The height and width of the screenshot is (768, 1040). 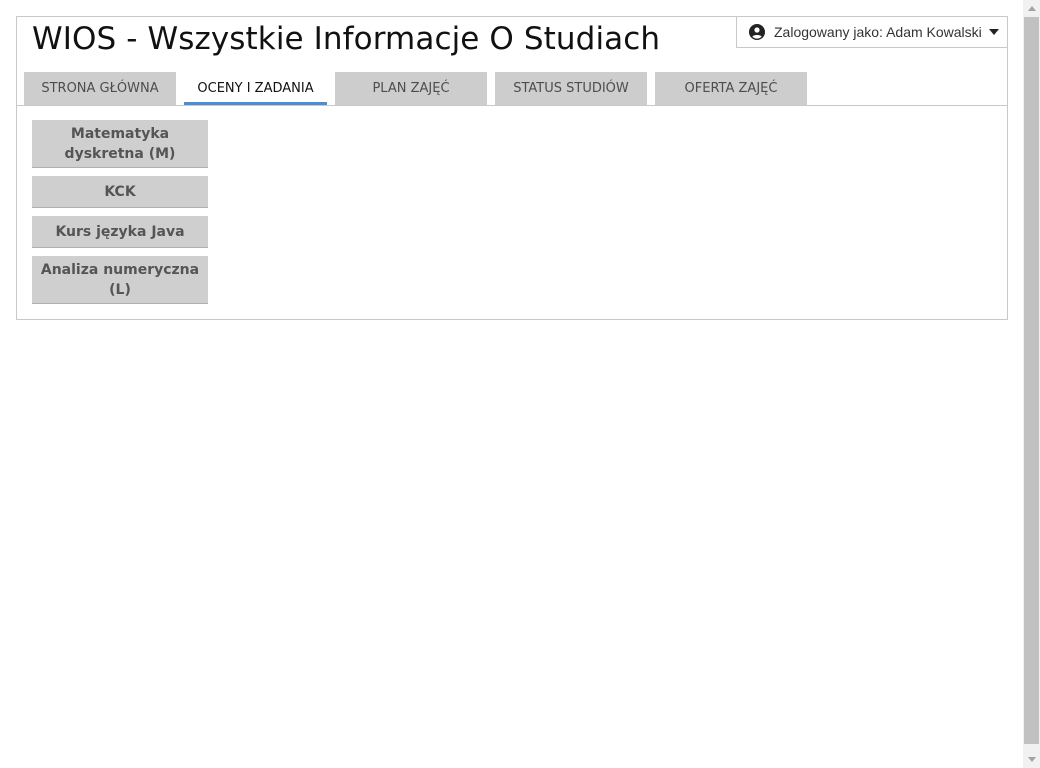 What do you see at coordinates (120, 280) in the screenshot?
I see `subject-button-analiza-numeryczna: Analiza numeryczna (L)` at bounding box center [120, 280].